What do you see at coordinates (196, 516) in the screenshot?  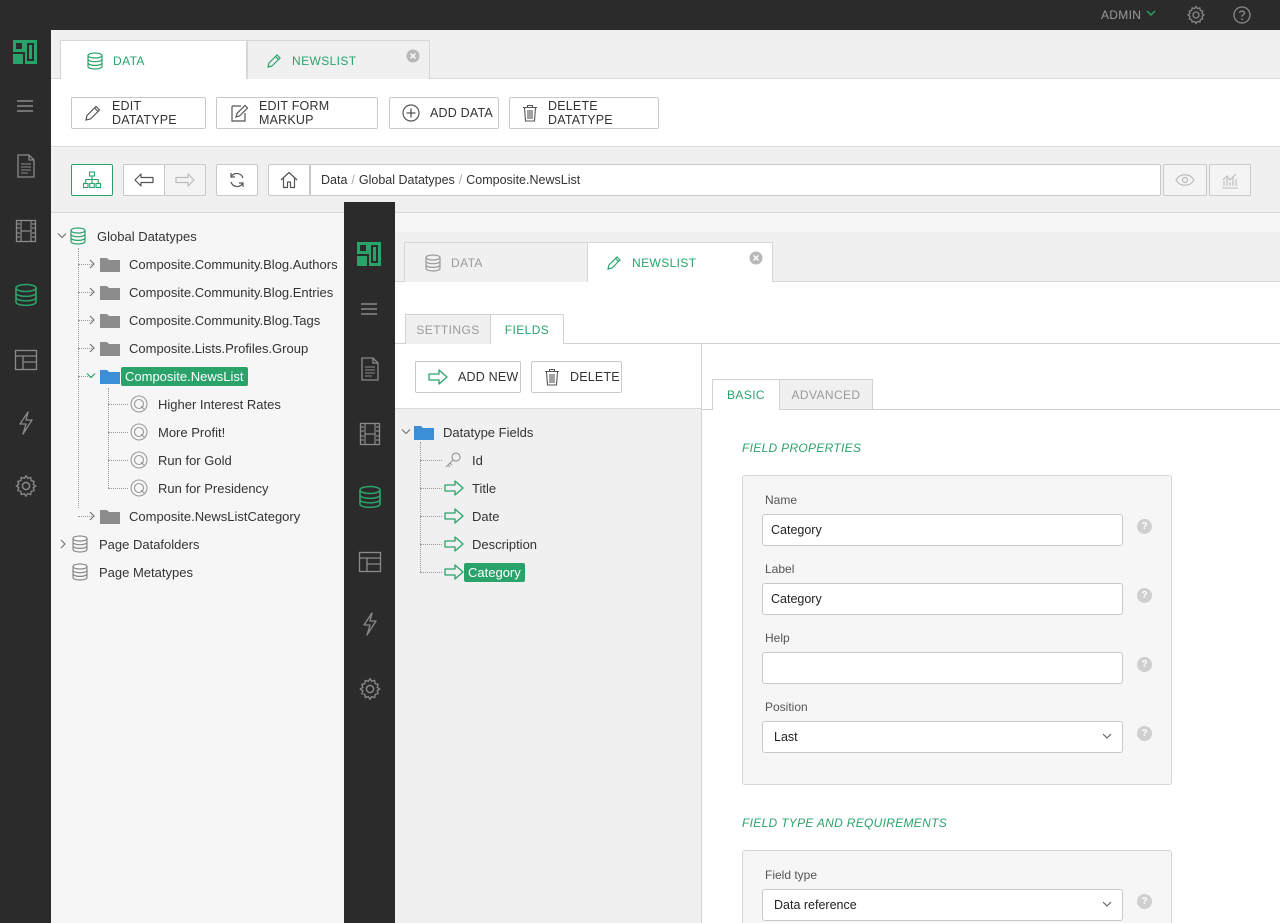 I see `tree-node: Composite.NewsListCategory` at bounding box center [196, 516].